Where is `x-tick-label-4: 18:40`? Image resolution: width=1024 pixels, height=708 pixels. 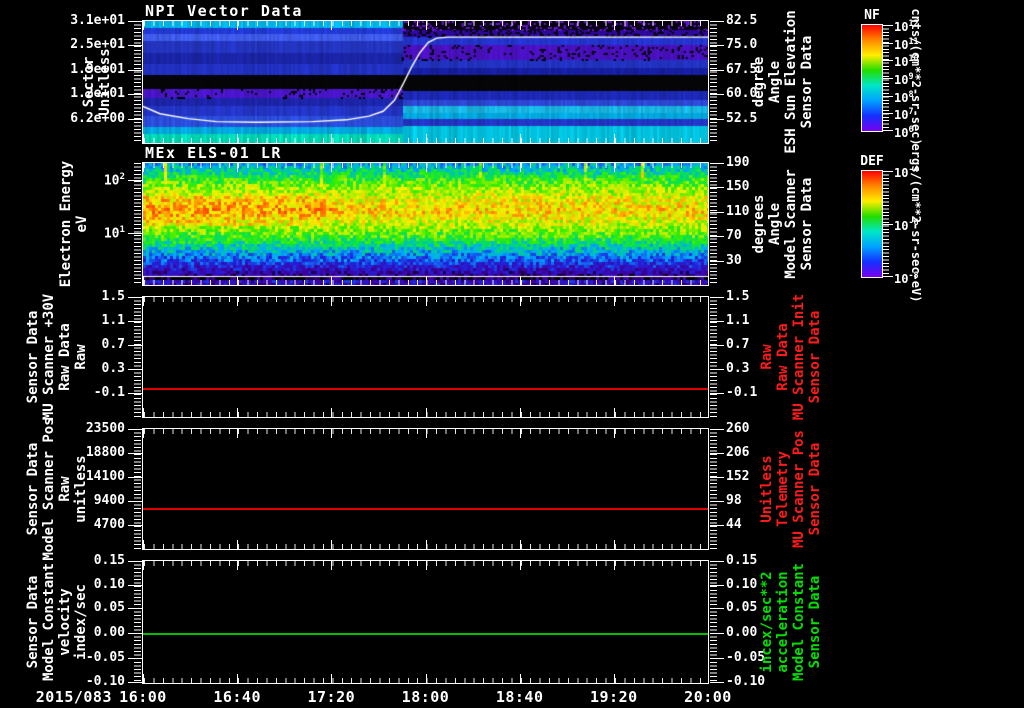 x-tick-label-4: 18:40 is located at coordinates (519, 697).